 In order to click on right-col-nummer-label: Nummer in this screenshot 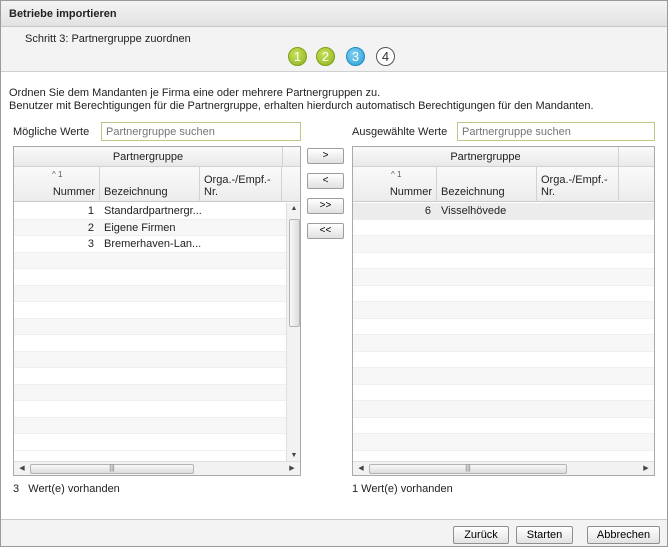, I will do `click(410, 192)`.